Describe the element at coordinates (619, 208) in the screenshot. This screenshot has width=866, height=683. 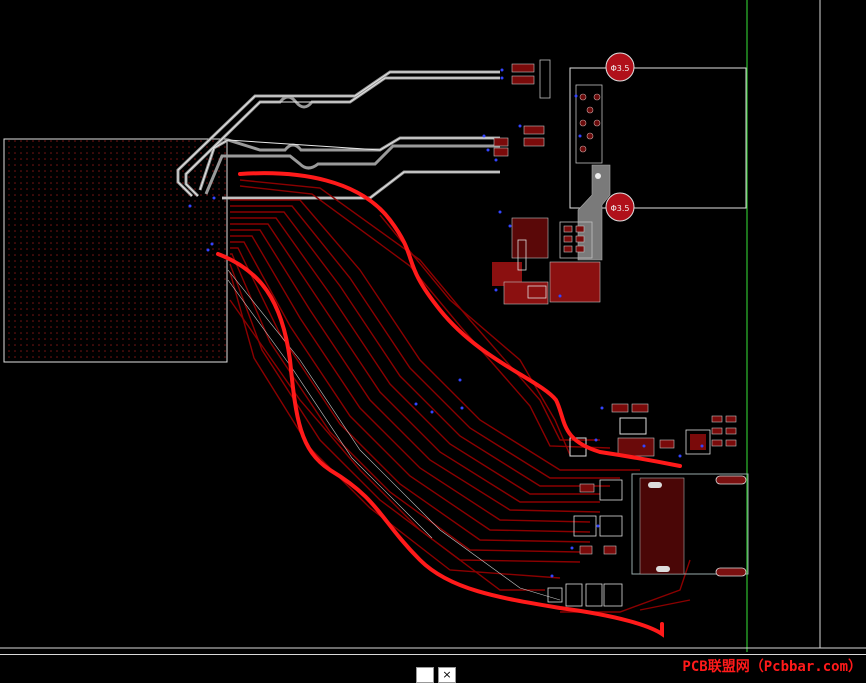
I see `hole-label-bottom: Φ3.5` at that location.